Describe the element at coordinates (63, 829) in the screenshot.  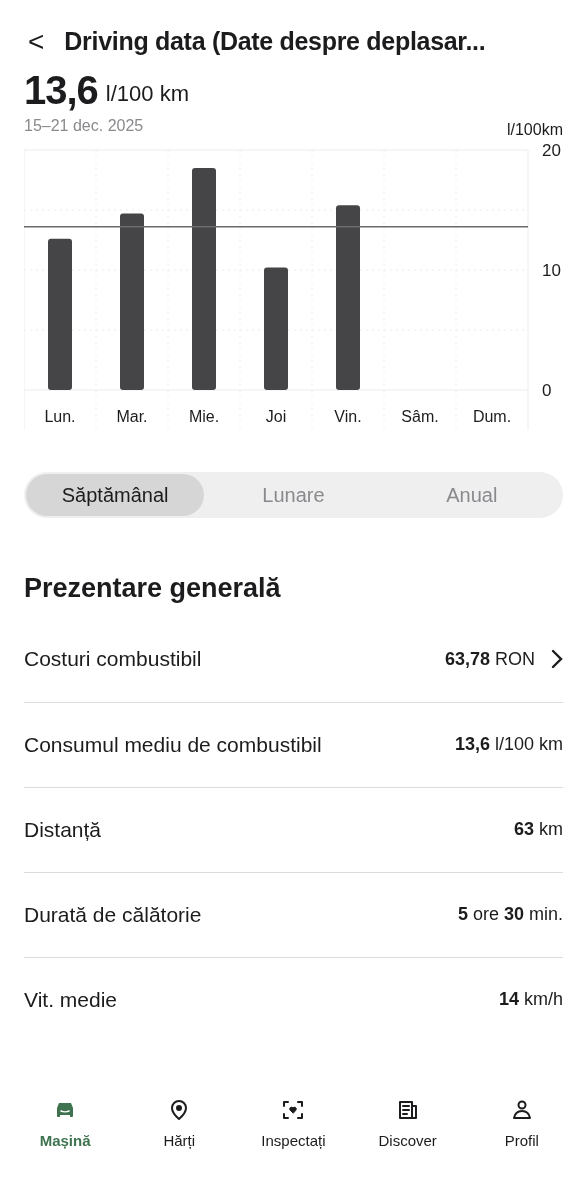
I see `stat-label: Distanță` at that location.